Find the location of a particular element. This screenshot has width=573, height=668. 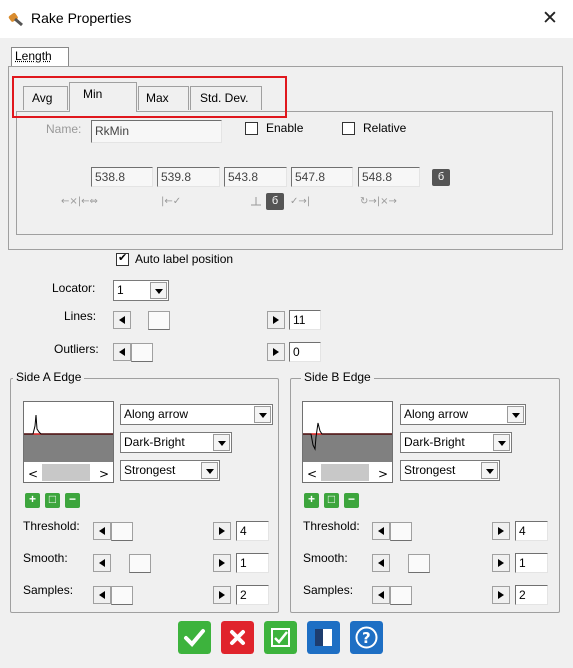

side-b-smooth-label: Smooth: is located at coordinates (325, 558).